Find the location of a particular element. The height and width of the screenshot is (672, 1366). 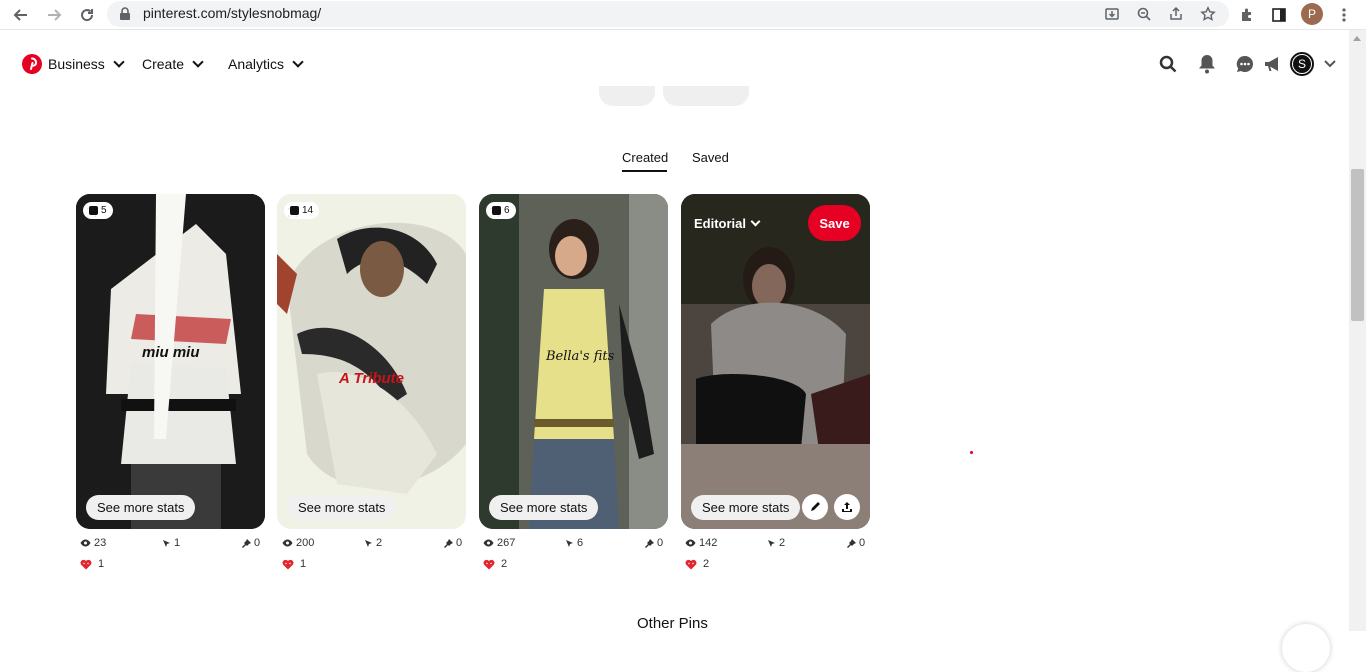

impressions-stat: 267 is located at coordinates (499, 543).